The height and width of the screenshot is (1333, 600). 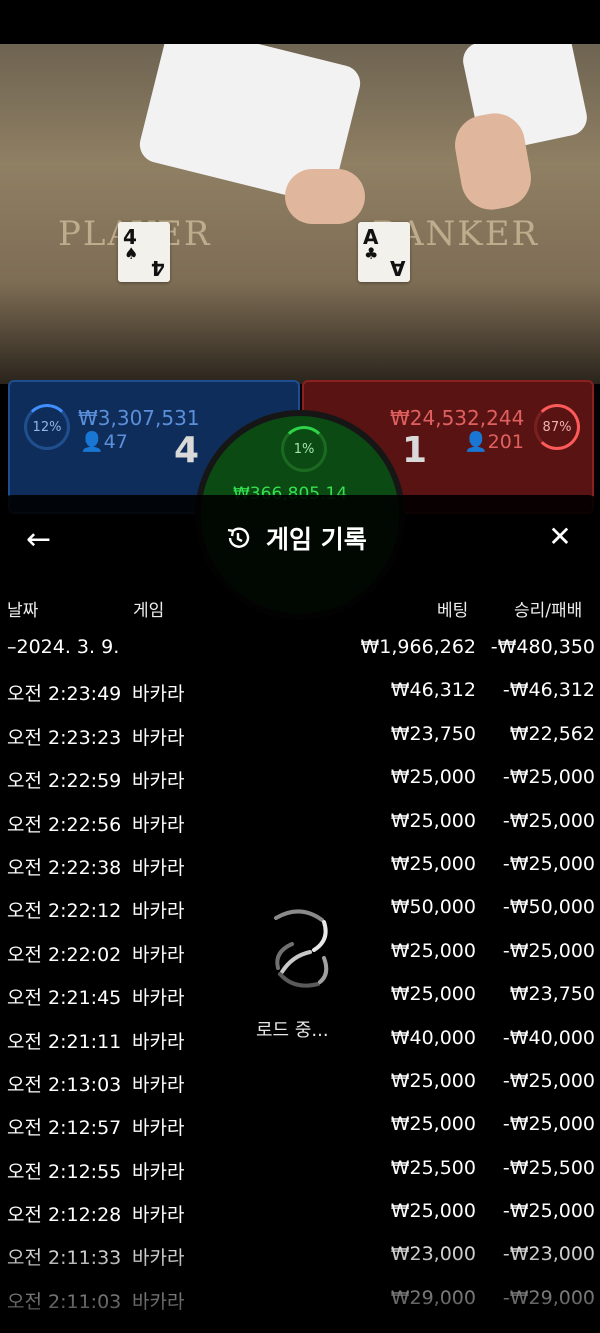 What do you see at coordinates (64, 998) in the screenshot?
I see `row-date: 오전 2:21:45` at bounding box center [64, 998].